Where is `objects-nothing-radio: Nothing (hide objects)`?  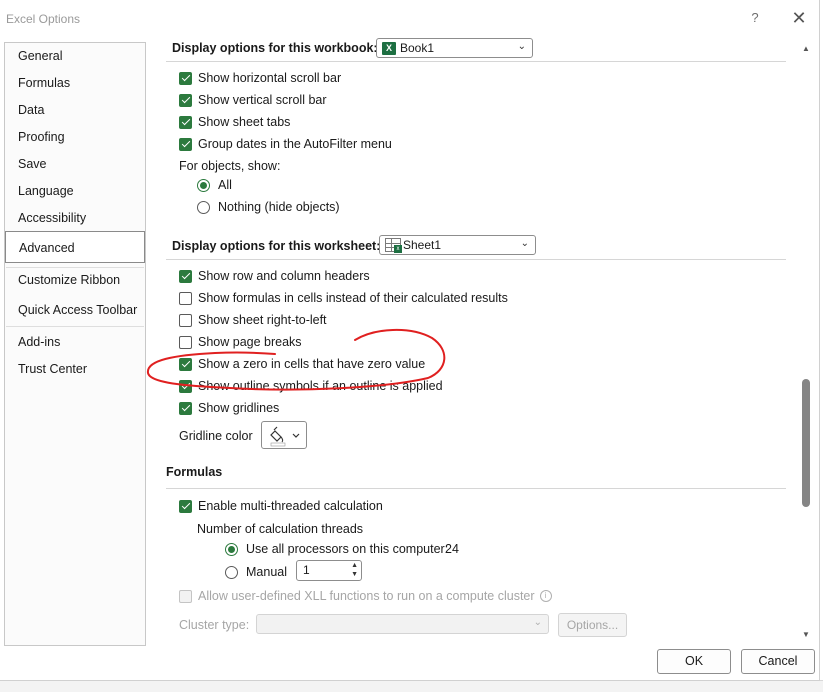 objects-nothing-radio: Nothing (hide objects) is located at coordinates (268, 207).